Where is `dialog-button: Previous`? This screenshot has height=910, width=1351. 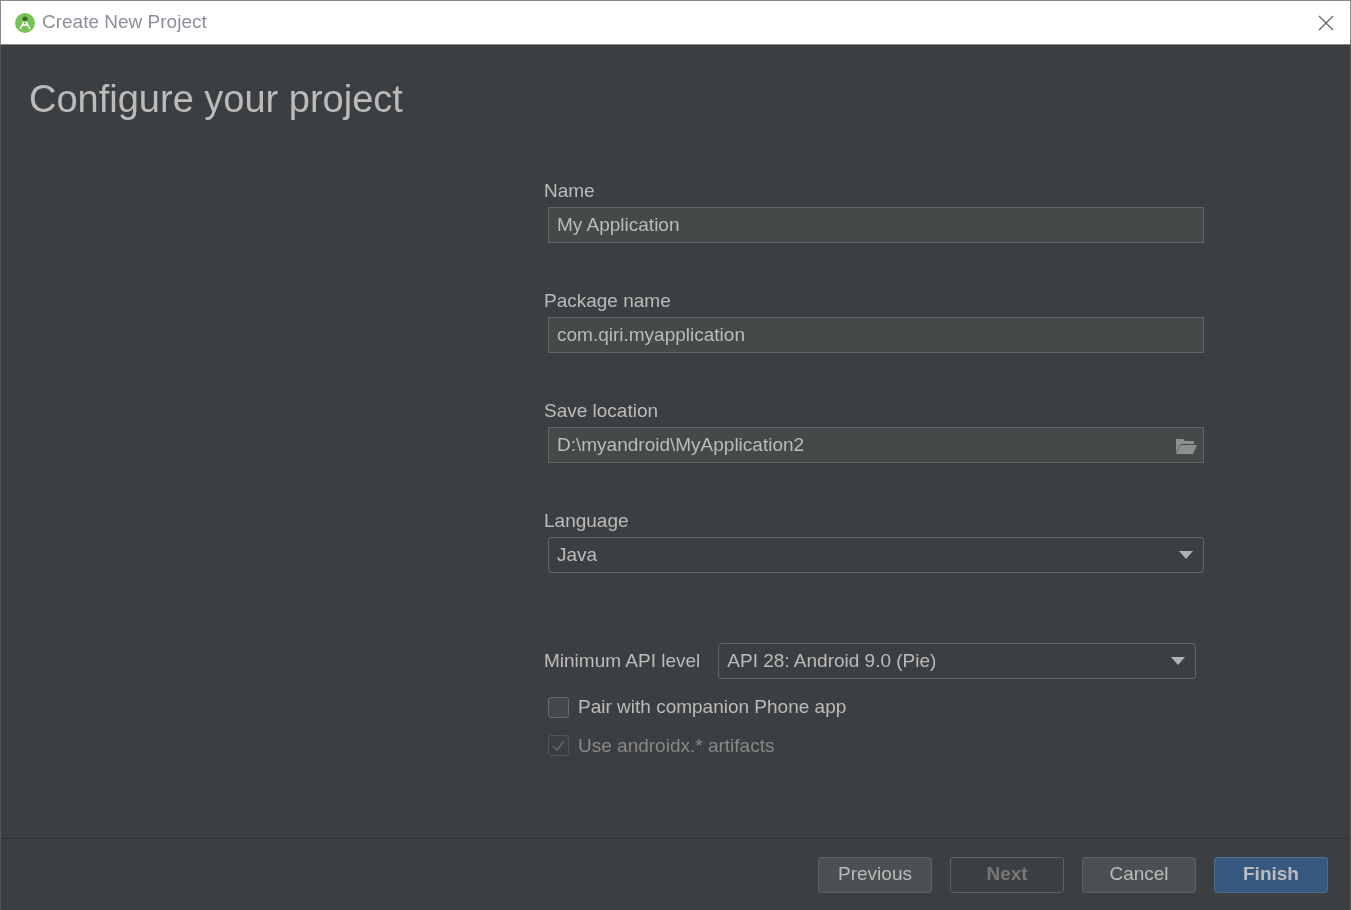 dialog-button: Previous is located at coordinates (875, 874).